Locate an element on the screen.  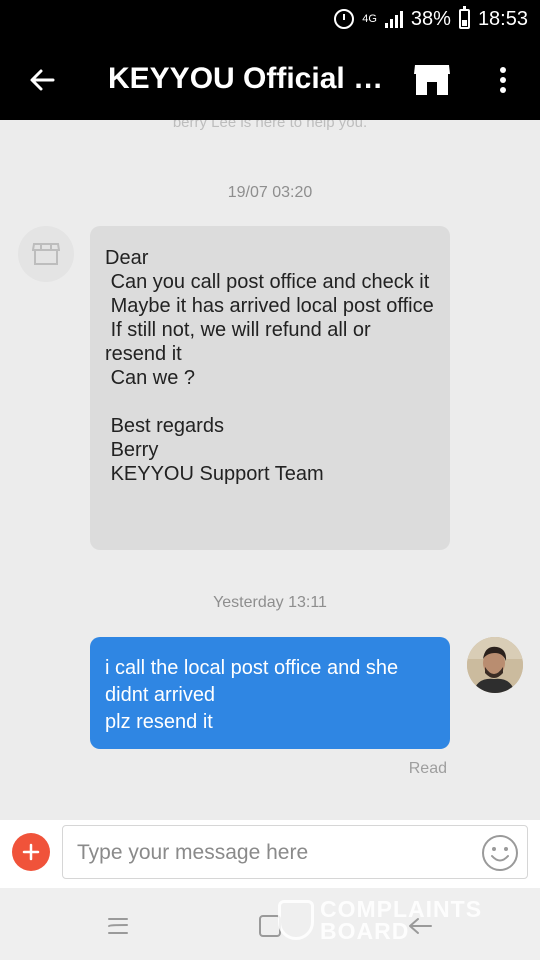
message-line: Best regards is located at coordinates (164, 426).